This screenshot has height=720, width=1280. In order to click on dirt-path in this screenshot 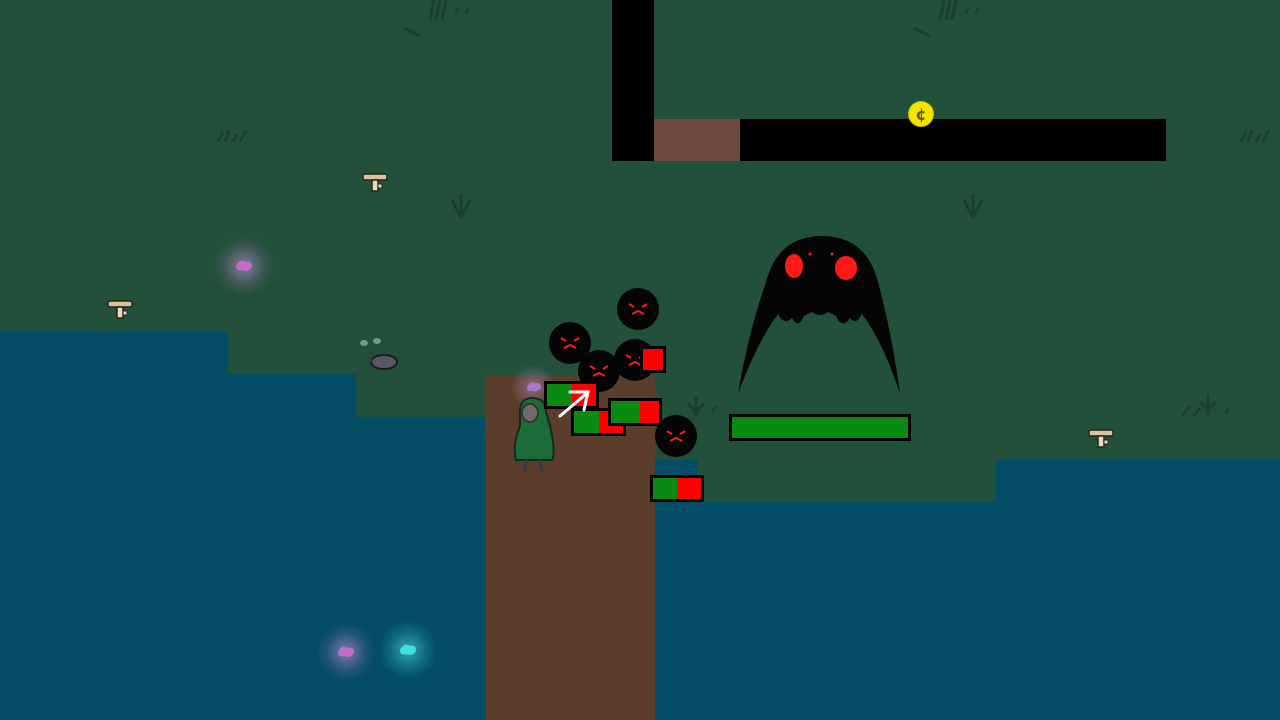, I will do `click(570, 547)`.